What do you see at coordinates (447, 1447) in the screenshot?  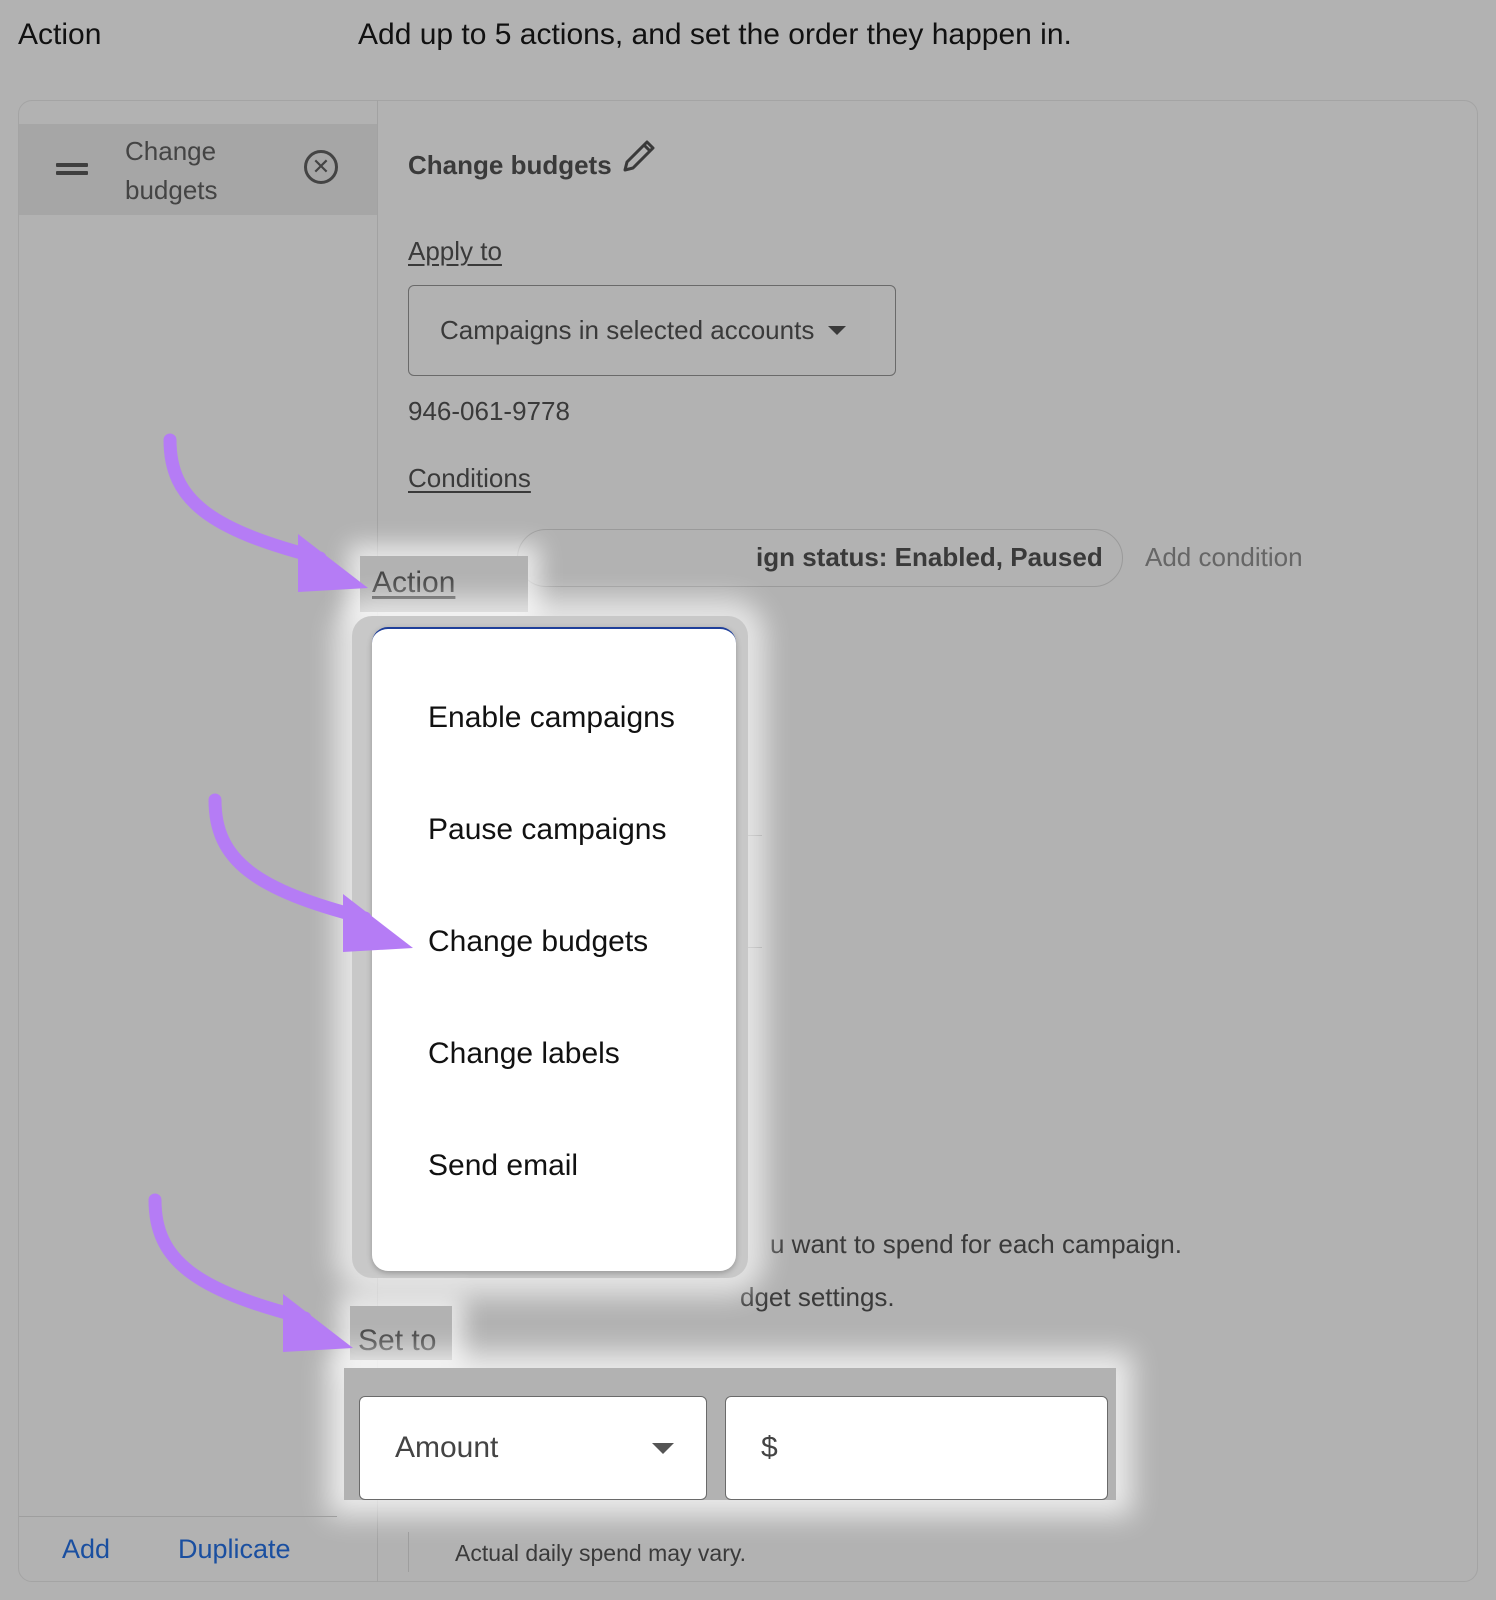 I see `set-to-type-value: Amount` at bounding box center [447, 1447].